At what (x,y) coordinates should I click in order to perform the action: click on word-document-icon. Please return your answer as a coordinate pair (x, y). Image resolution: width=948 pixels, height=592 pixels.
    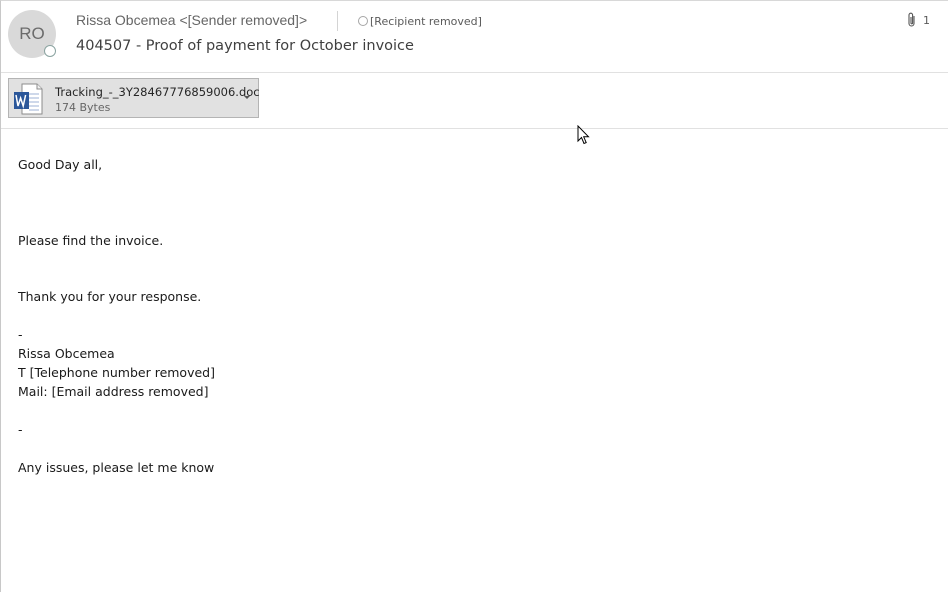
    Looking at the image, I should click on (28, 99).